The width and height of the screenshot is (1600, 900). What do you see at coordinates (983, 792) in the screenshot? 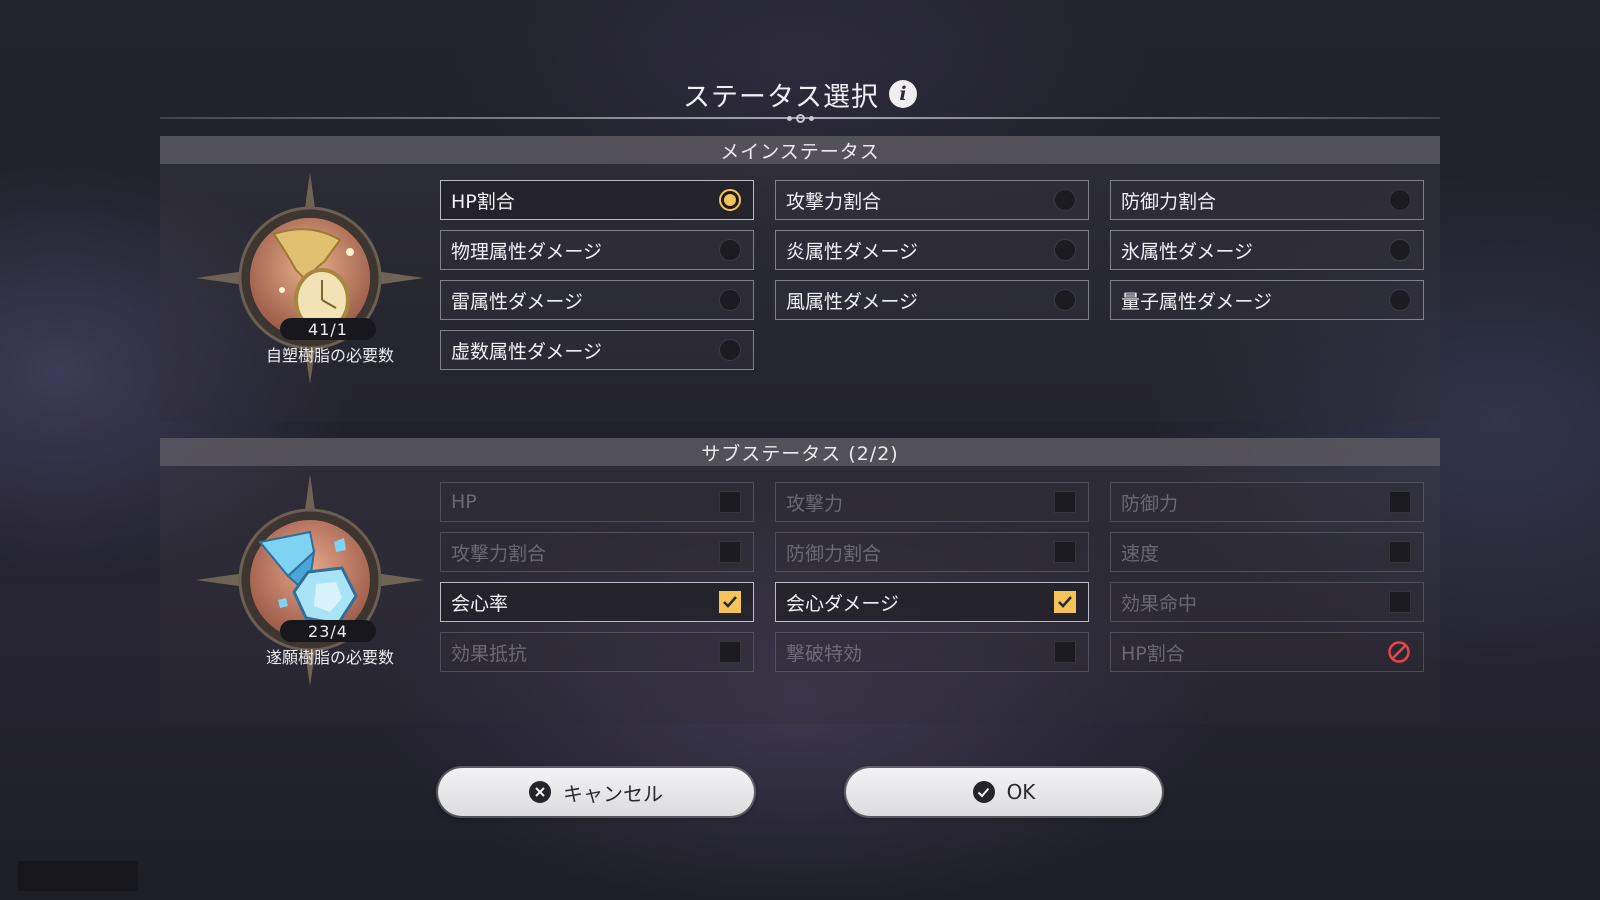
I see `check-circle-icon` at bounding box center [983, 792].